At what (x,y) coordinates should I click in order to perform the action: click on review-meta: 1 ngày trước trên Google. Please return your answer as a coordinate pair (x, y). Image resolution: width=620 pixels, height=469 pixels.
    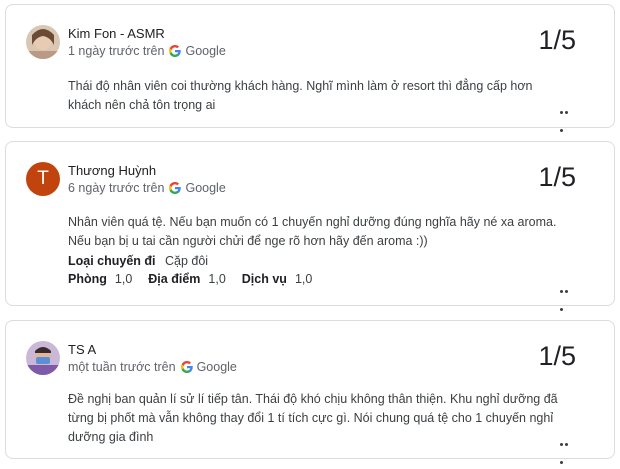
    Looking at the image, I should click on (147, 51).